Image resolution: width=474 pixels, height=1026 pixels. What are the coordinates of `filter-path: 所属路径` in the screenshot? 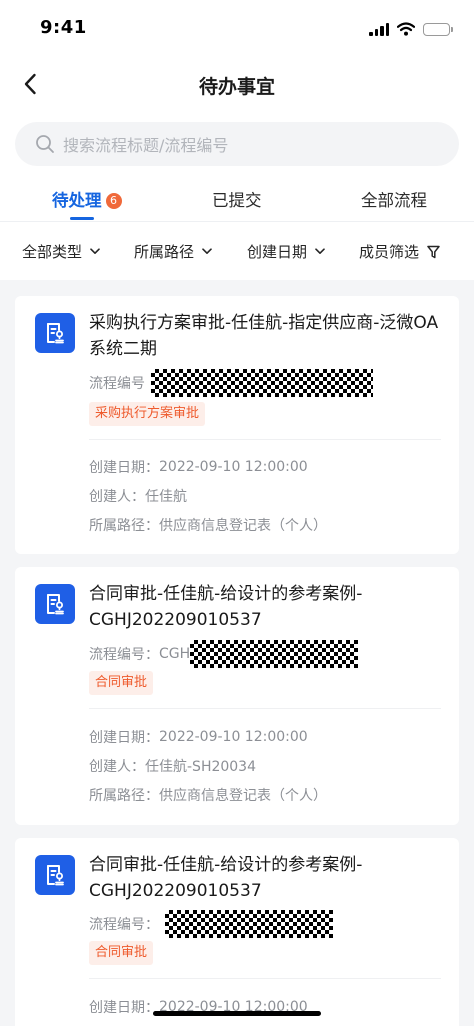 It's located at (173, 251).